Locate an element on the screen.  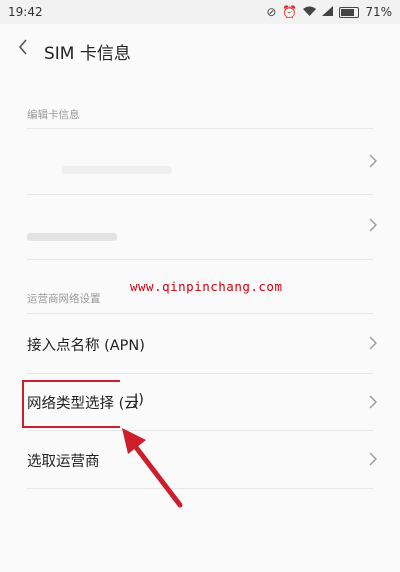
select-carrier-label: 选取运营商 is located at coordinates (63, 462).